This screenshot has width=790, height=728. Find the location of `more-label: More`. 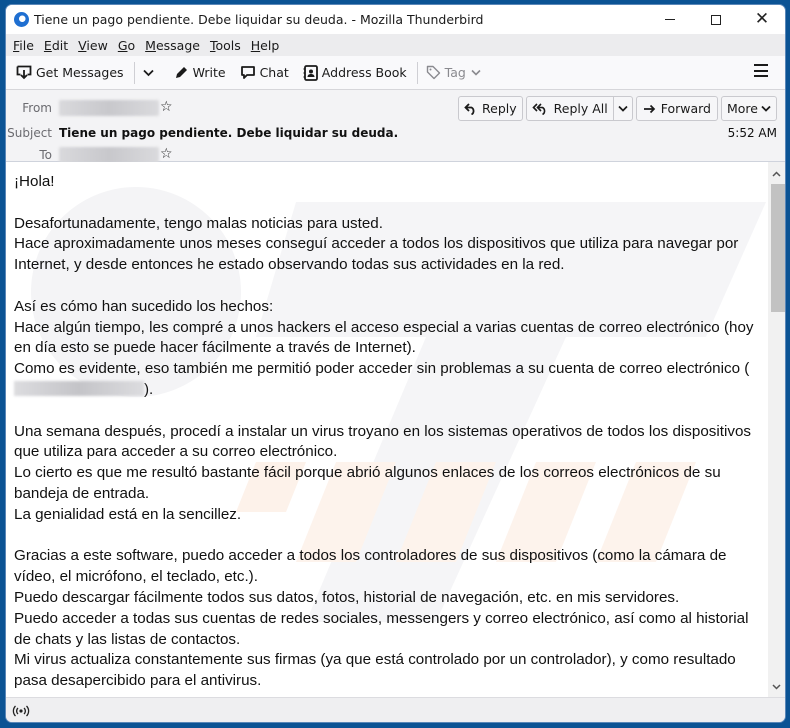

more-label: More is located at coordinates (742, 108).